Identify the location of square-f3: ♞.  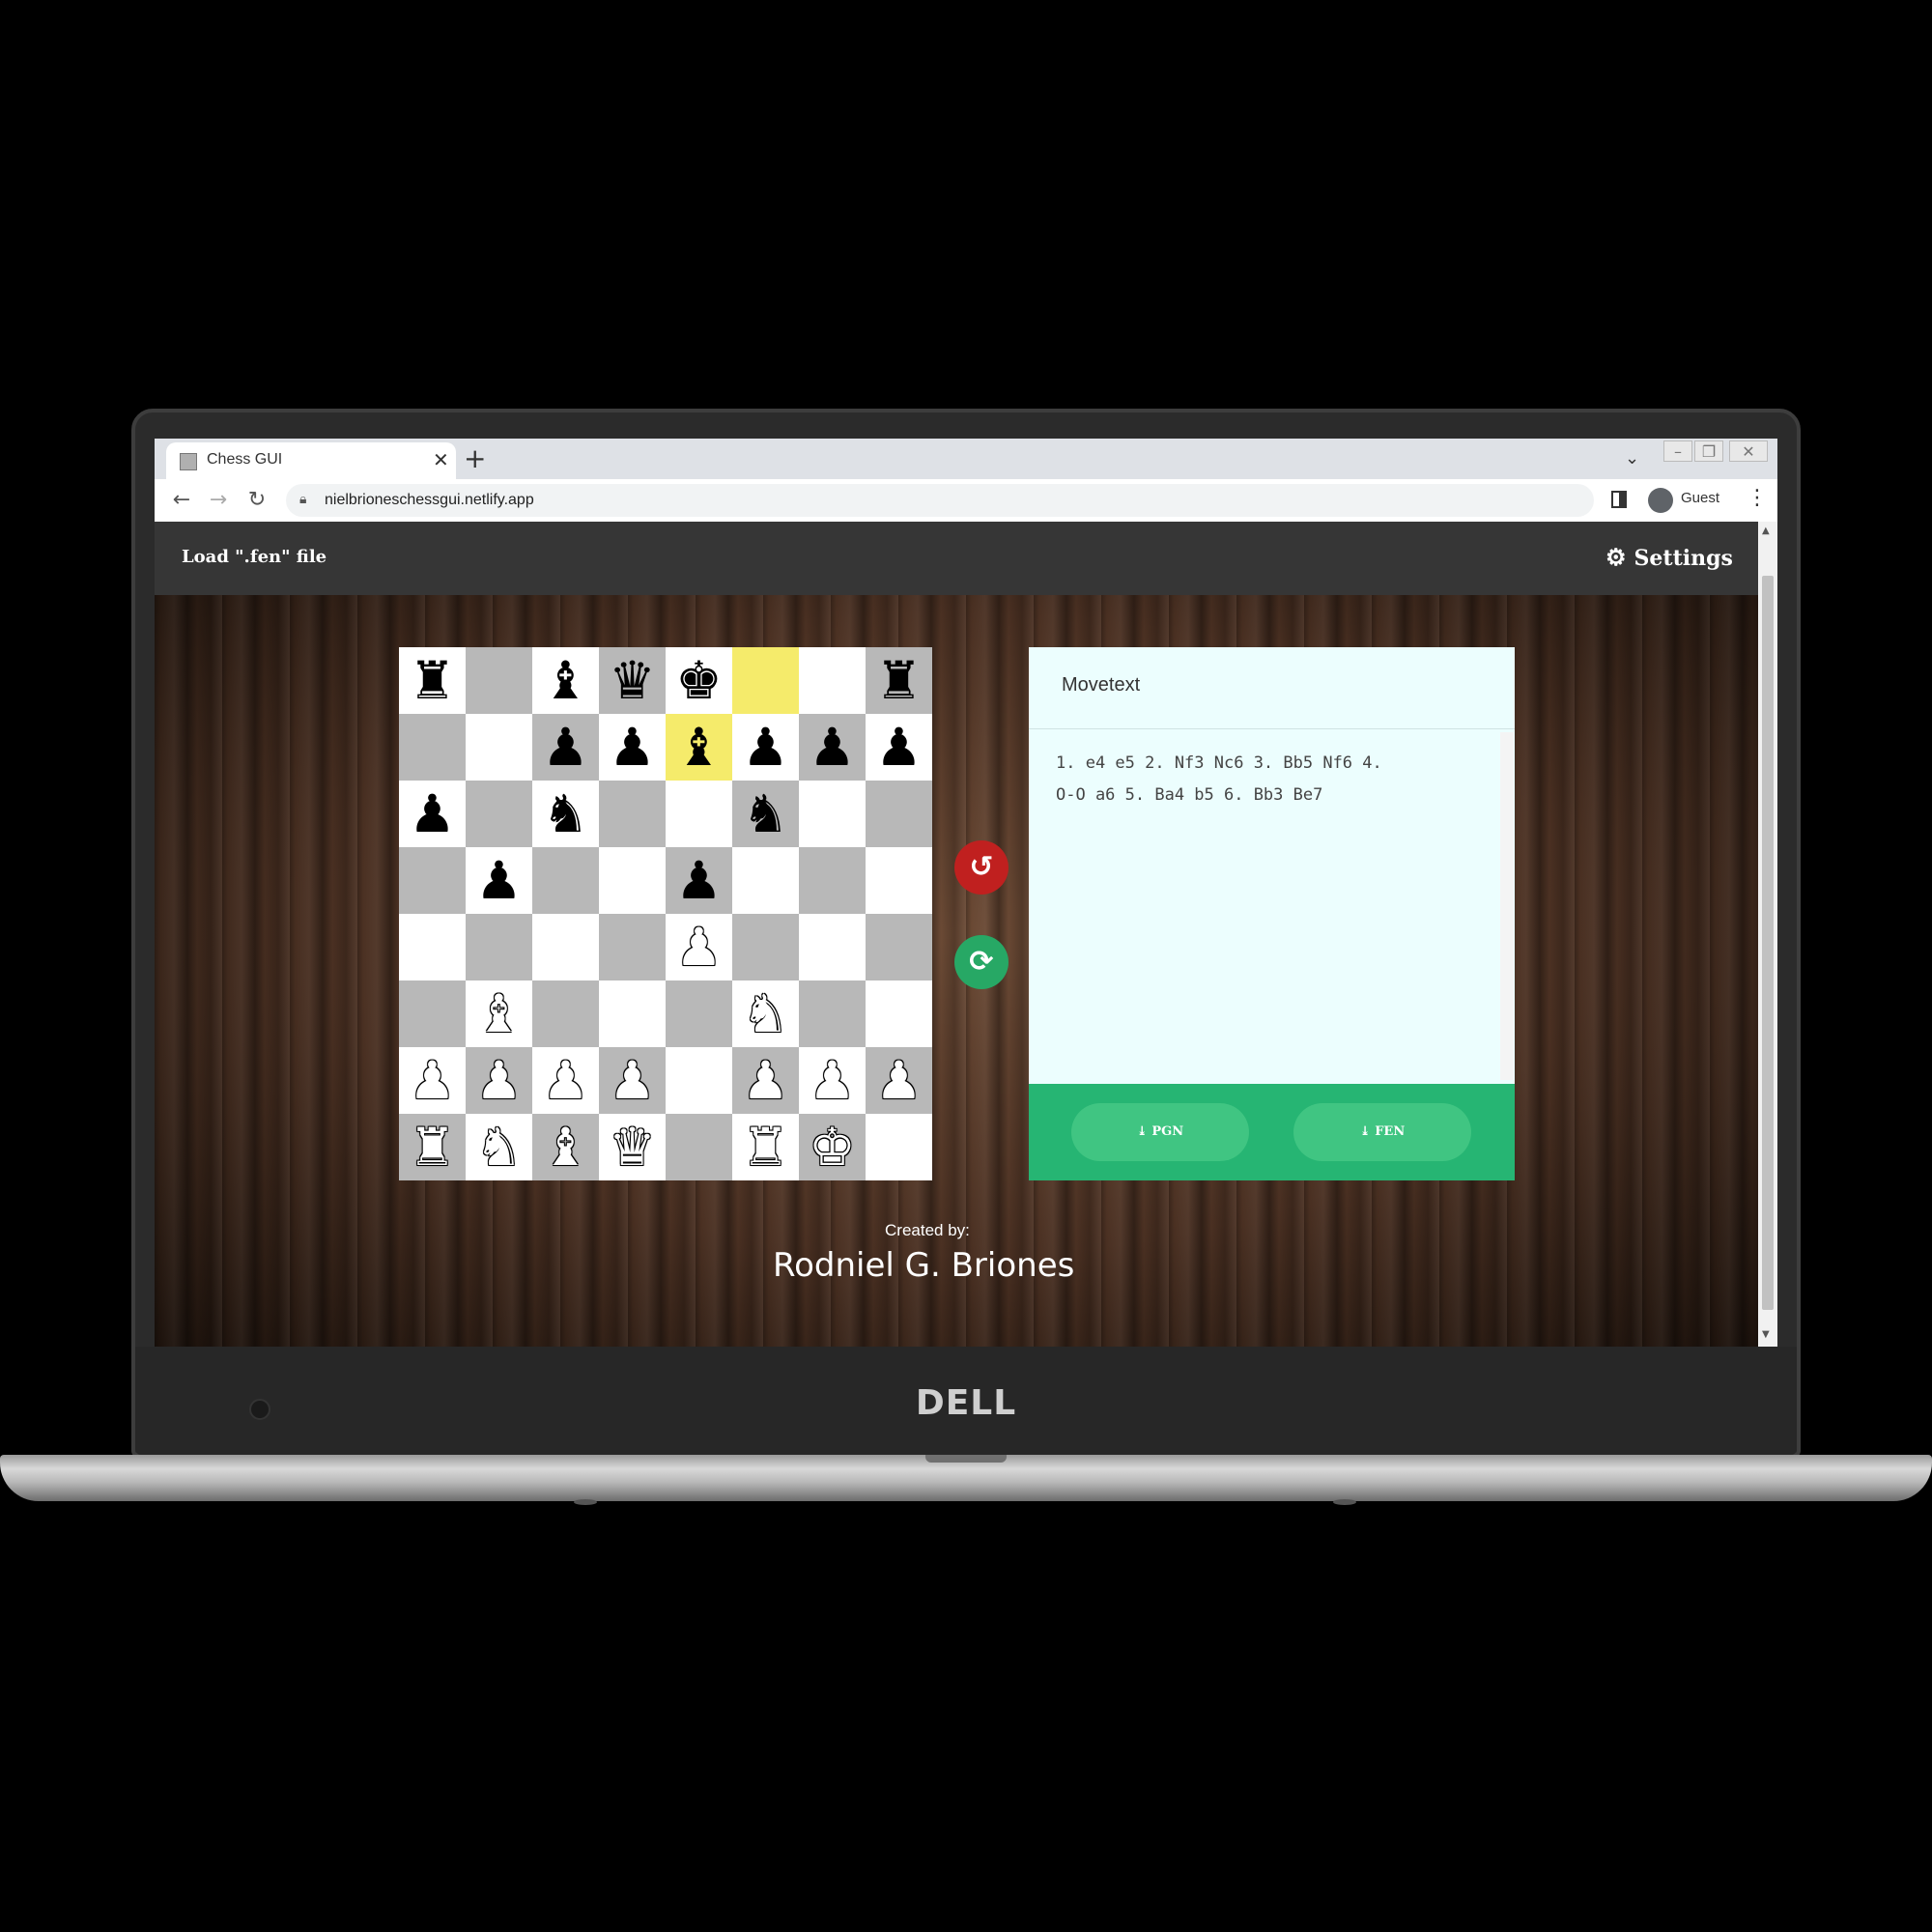
(765, 1013).